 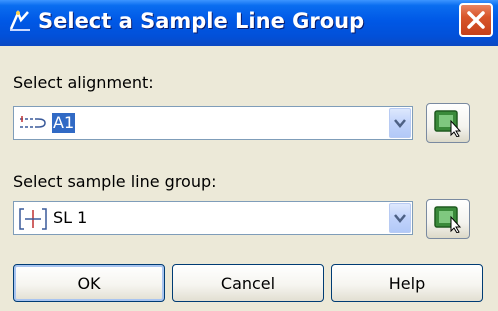 I want to click on sample-line-group-icon, so click(x=33, y=221).